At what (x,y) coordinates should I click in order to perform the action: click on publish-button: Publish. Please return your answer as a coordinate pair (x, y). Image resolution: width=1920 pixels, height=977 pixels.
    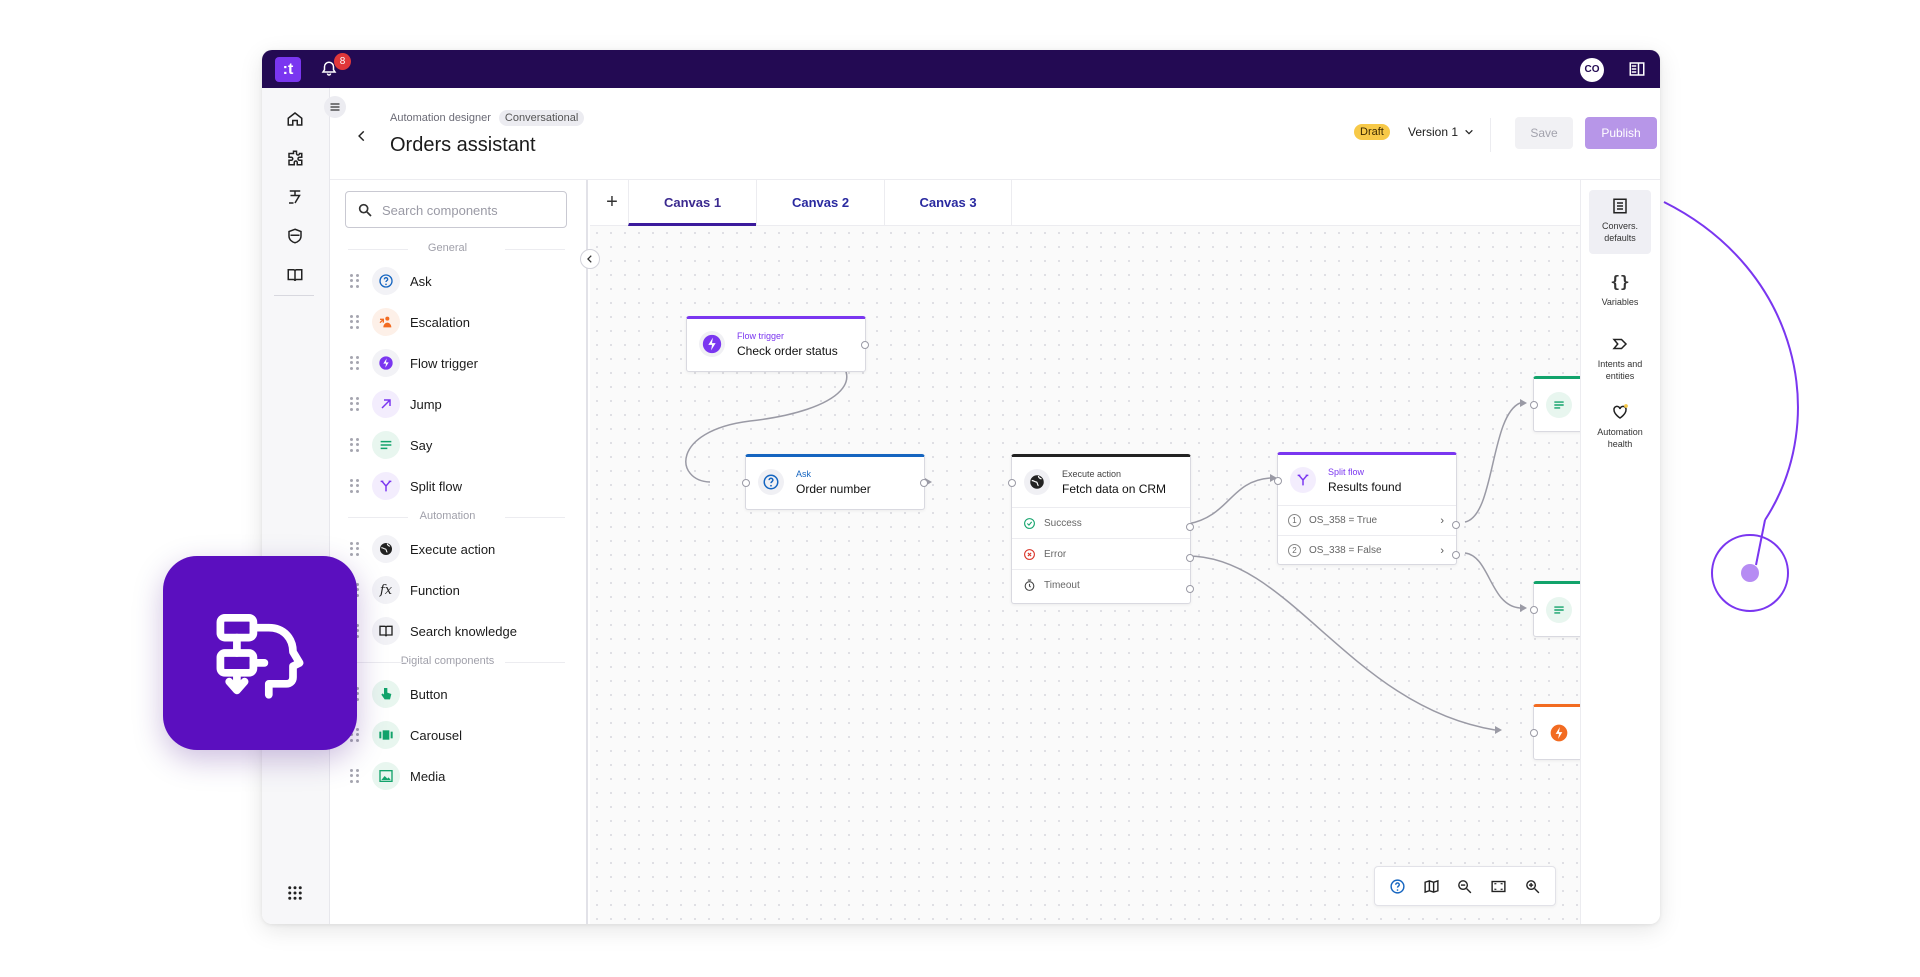
    Looking at the image, I should click on (1621, 133).